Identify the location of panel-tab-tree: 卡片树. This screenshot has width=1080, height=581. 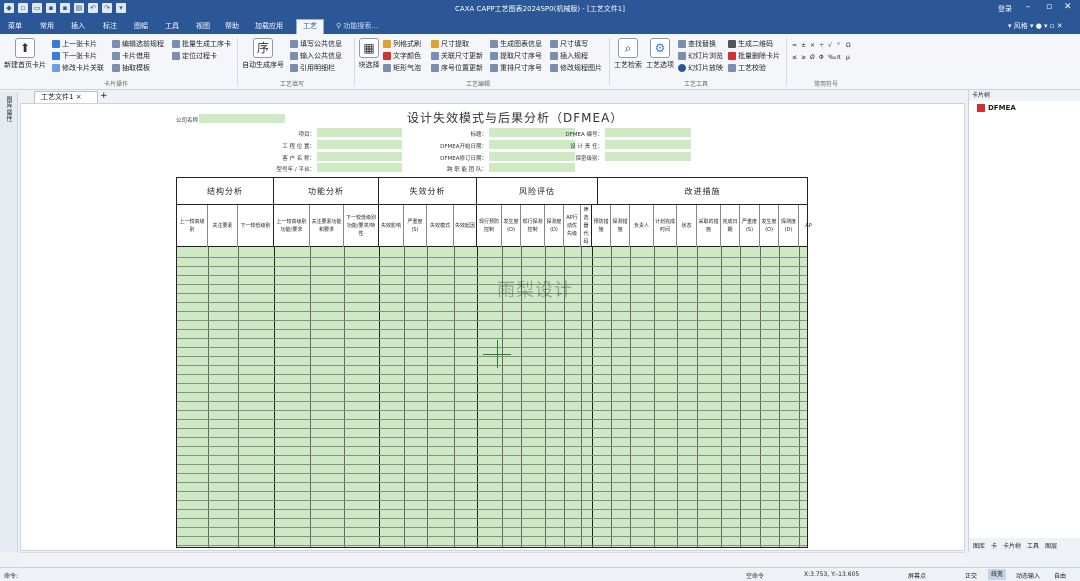
(1012, 545).